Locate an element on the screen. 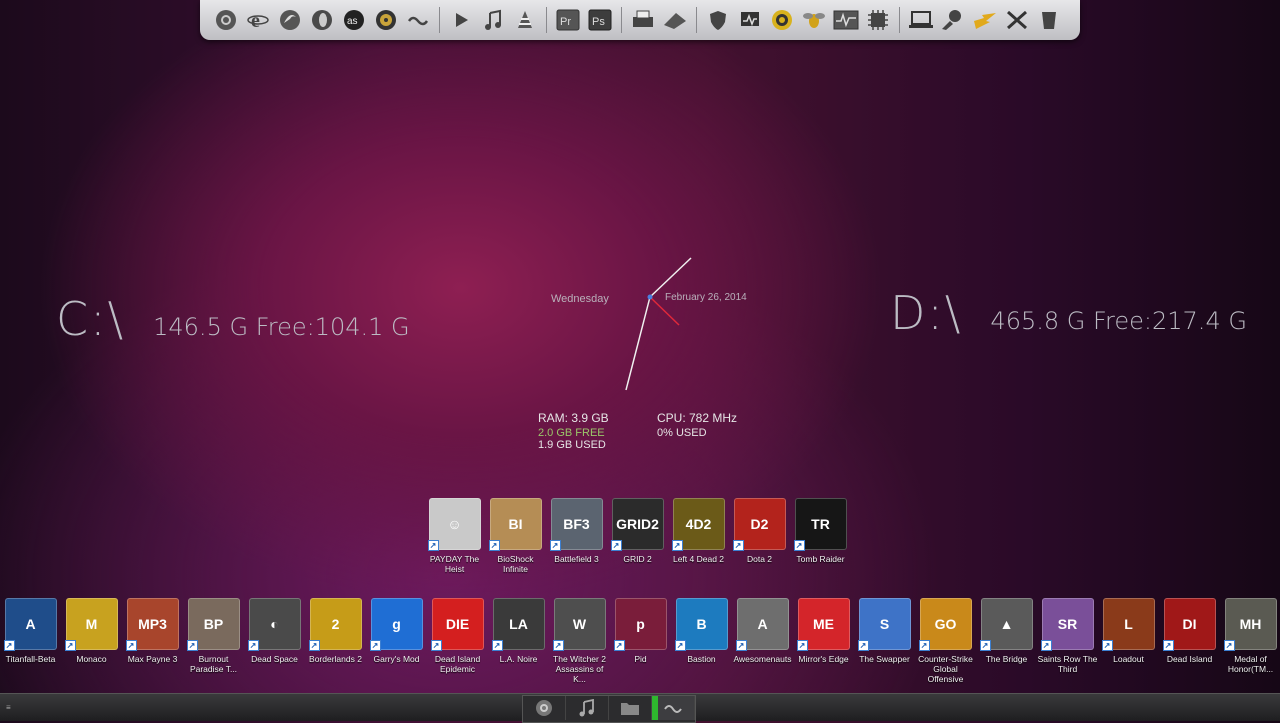 This screenshot has height=723, width=1280. photoshop-icon: Ps is located at coordinates (600, 20).